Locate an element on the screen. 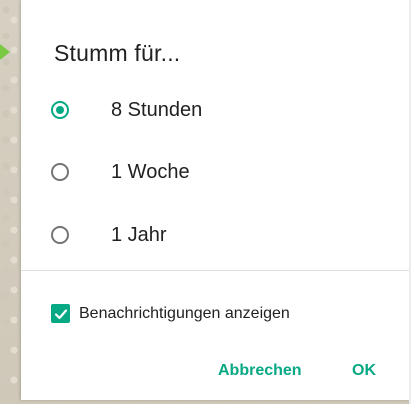  option-1-week: 1 Woche is located at coordinates (120, 172).